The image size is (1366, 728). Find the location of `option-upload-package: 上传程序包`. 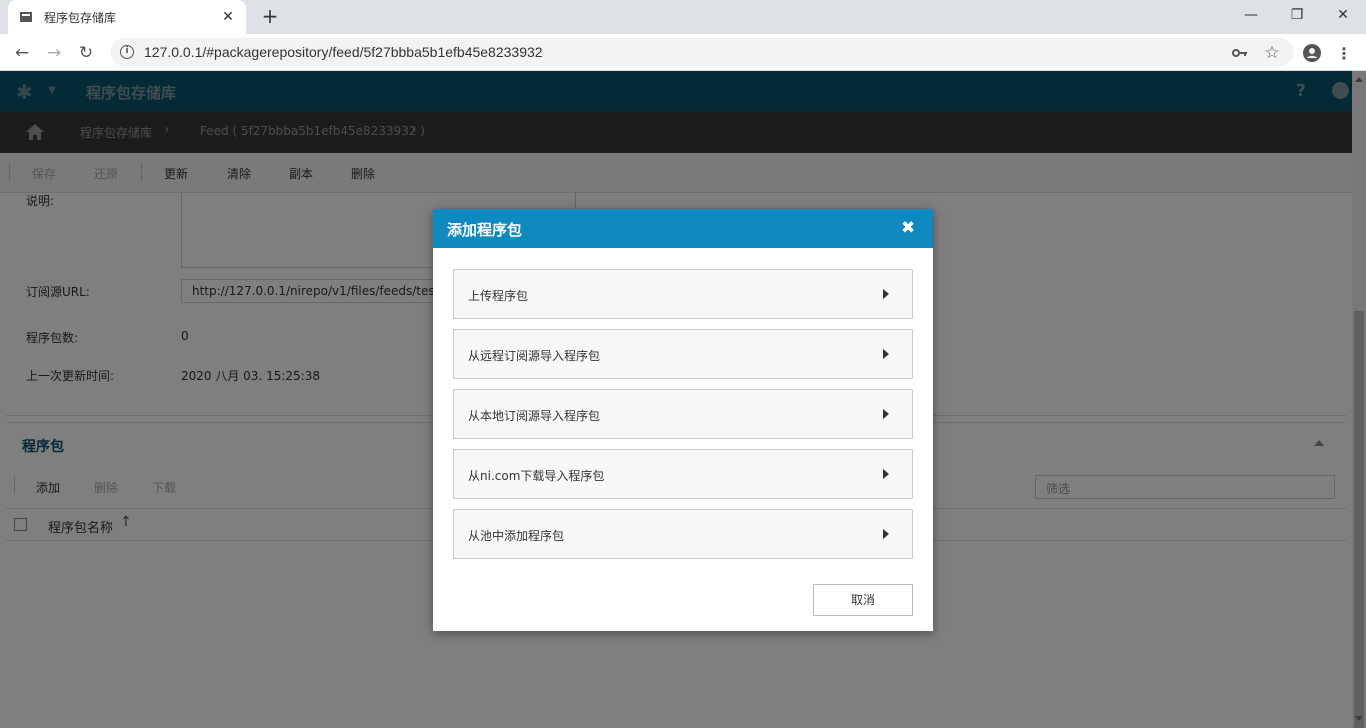

option-upload-package: 上传程序包 is located at coordinates (683, 294).